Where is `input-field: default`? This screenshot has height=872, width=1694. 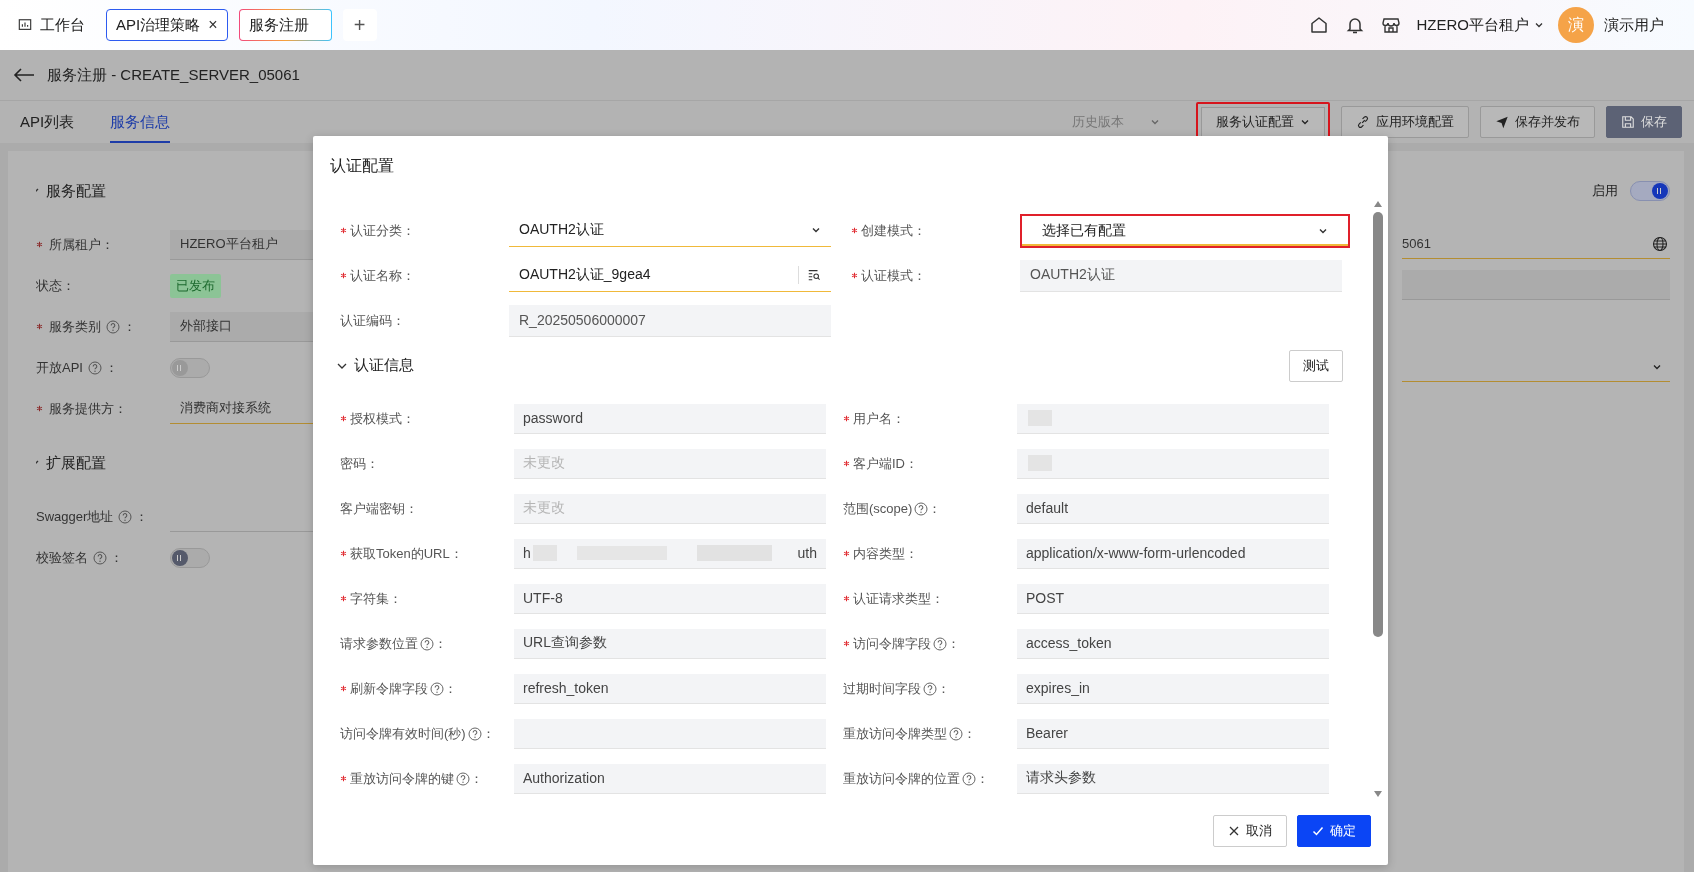 input-field: default is located at coordinates (1173, 508).